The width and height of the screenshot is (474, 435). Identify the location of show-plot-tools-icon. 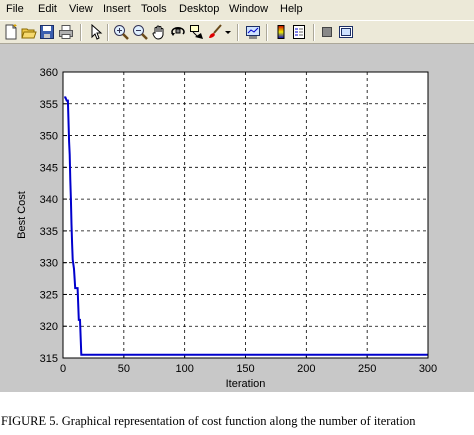
(346, 32).